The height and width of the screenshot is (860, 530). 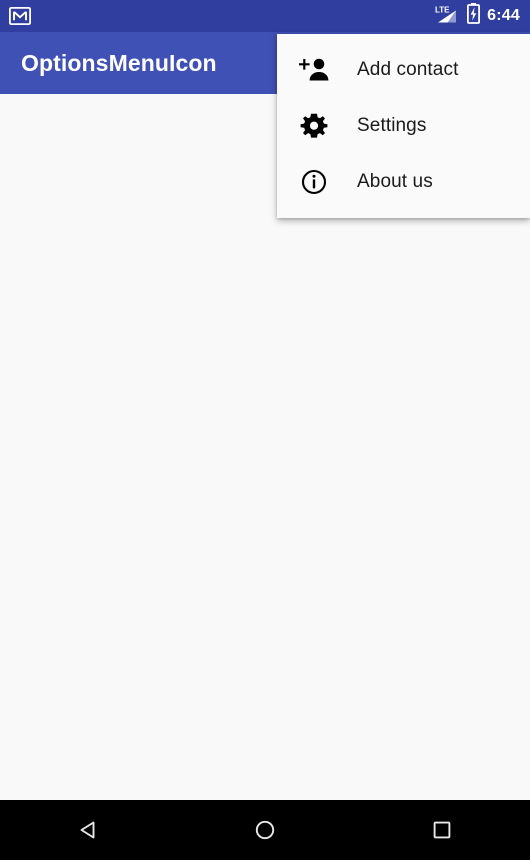 I want to click on svg-text: LTE, so click(x=442, y=9).